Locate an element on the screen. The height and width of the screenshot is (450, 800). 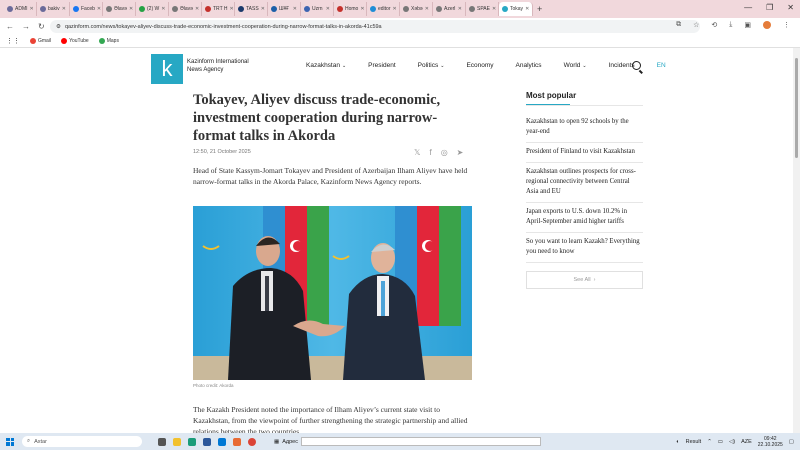
result-widget-icon: ◐ is located at coordinates (677, 442).